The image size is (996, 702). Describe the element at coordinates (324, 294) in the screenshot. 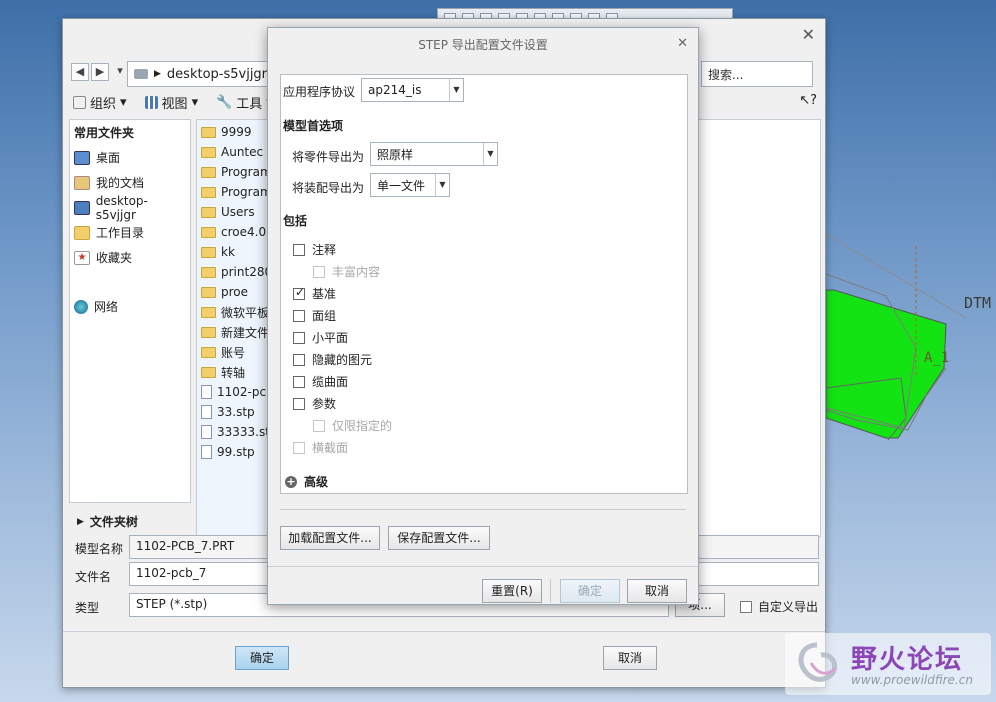

I see `option-label: 基准` at that location.